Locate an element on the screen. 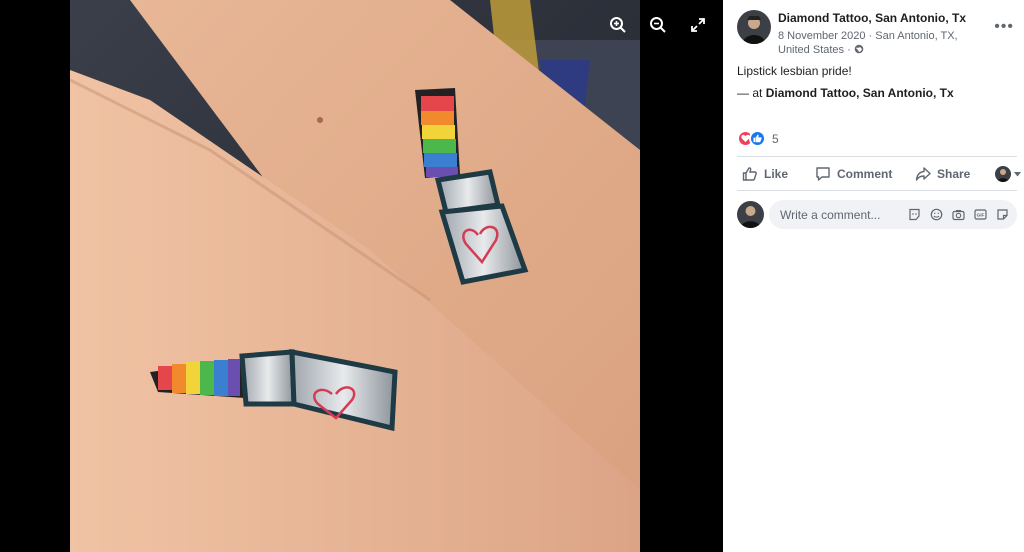 This screenshot has width=1024, height=552. comment-icon is located at coordinates (823, 174).